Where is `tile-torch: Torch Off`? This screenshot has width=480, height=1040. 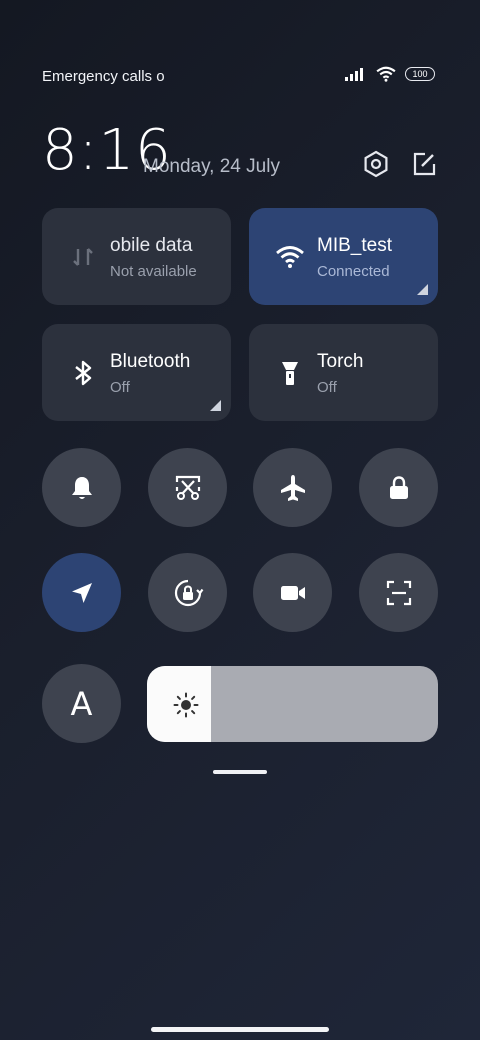
tile-torch: Torch Off is located at coordinates (343, 372).